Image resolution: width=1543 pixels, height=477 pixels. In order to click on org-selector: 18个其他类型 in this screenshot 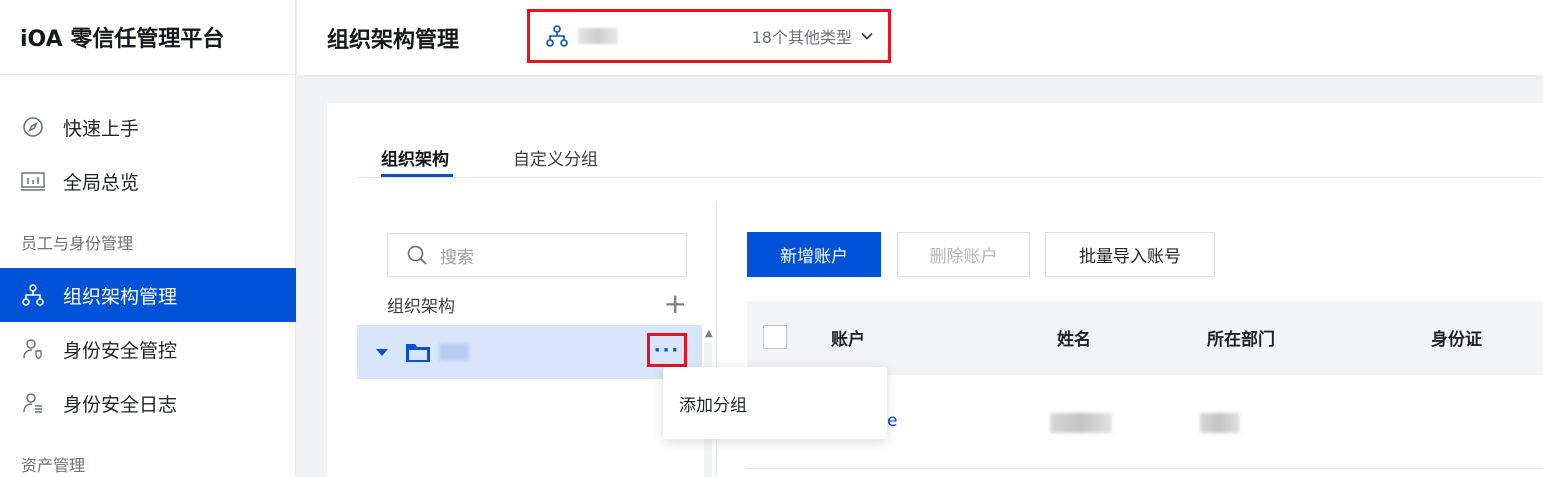, I will do `click(709, 36)`.